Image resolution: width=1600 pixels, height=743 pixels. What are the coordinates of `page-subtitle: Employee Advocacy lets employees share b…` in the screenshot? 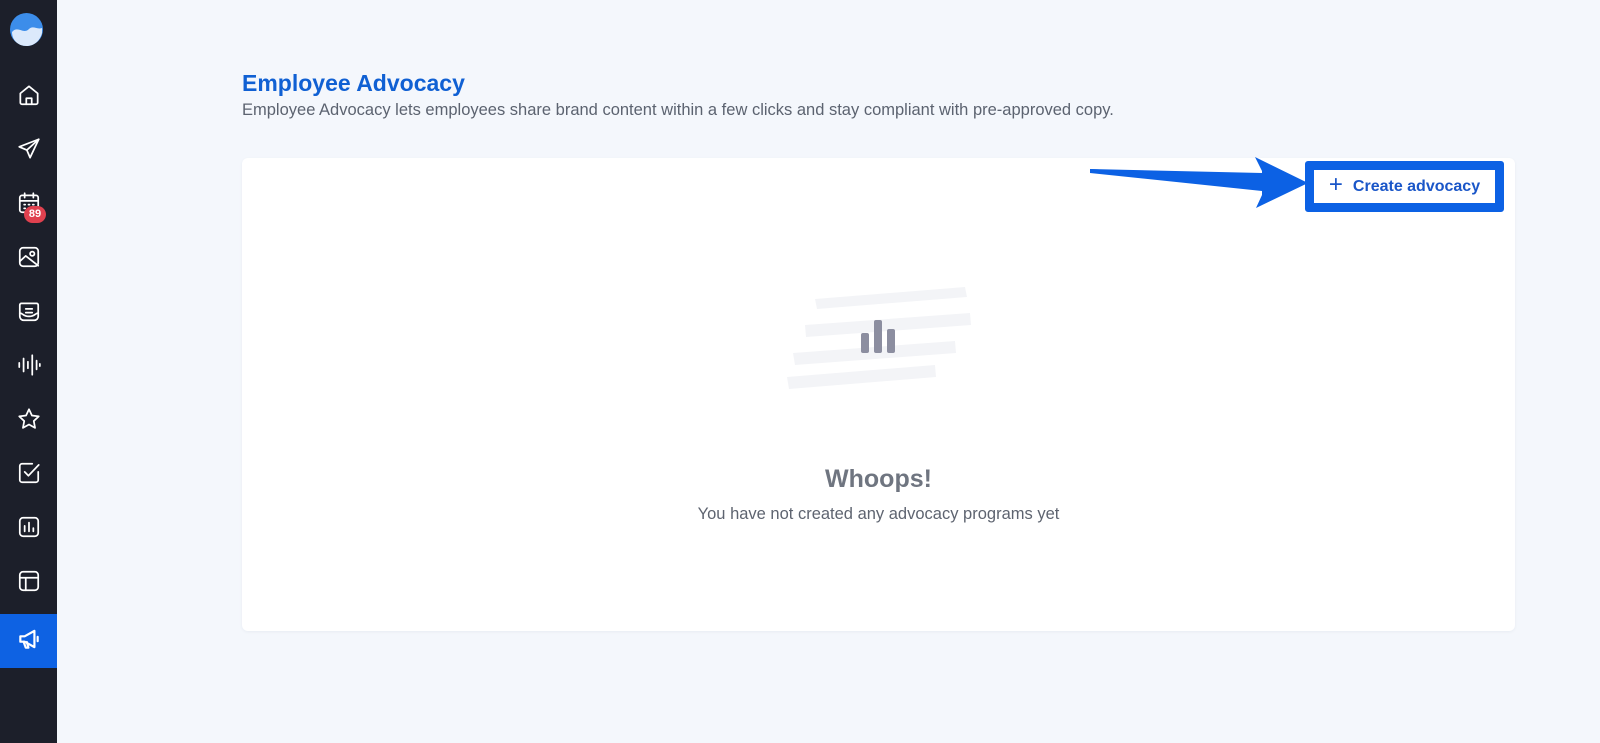 It's located at (678, 110).